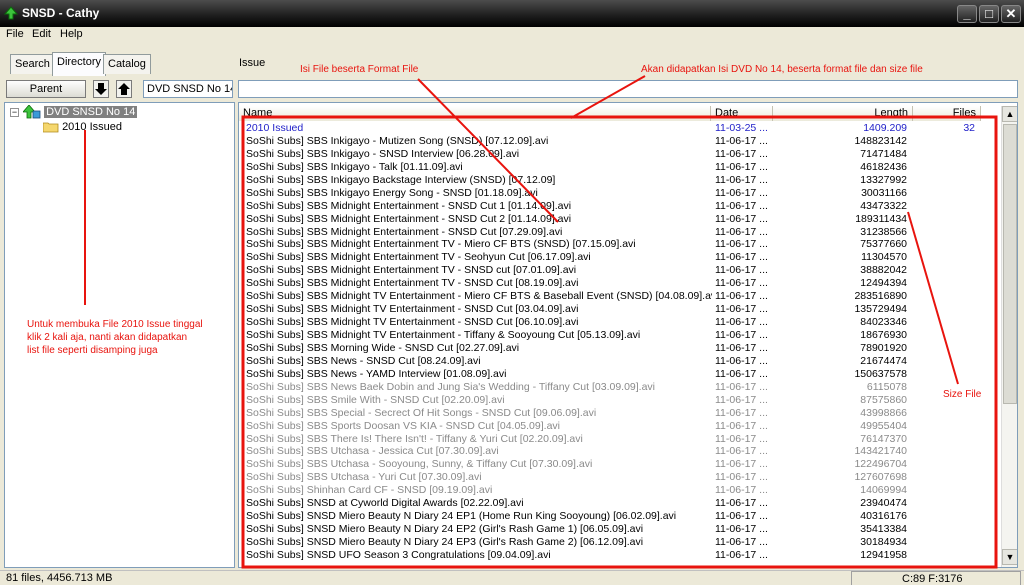  I want to click on move-down-button, so click(101, 89).